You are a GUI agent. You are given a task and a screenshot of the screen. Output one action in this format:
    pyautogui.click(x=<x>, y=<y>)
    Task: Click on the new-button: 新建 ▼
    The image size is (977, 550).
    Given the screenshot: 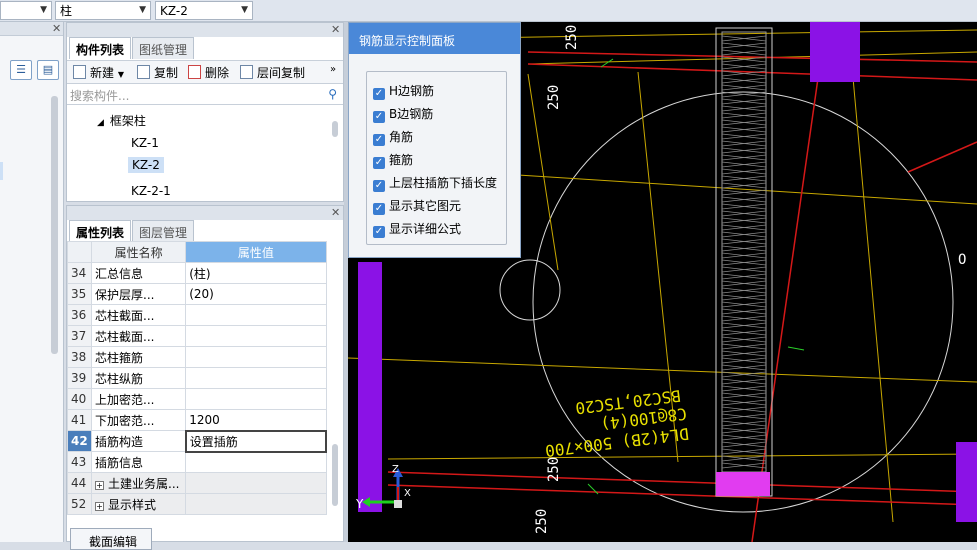 What is the action you would take?
    pyautogui.click(x=98, y=72)
    